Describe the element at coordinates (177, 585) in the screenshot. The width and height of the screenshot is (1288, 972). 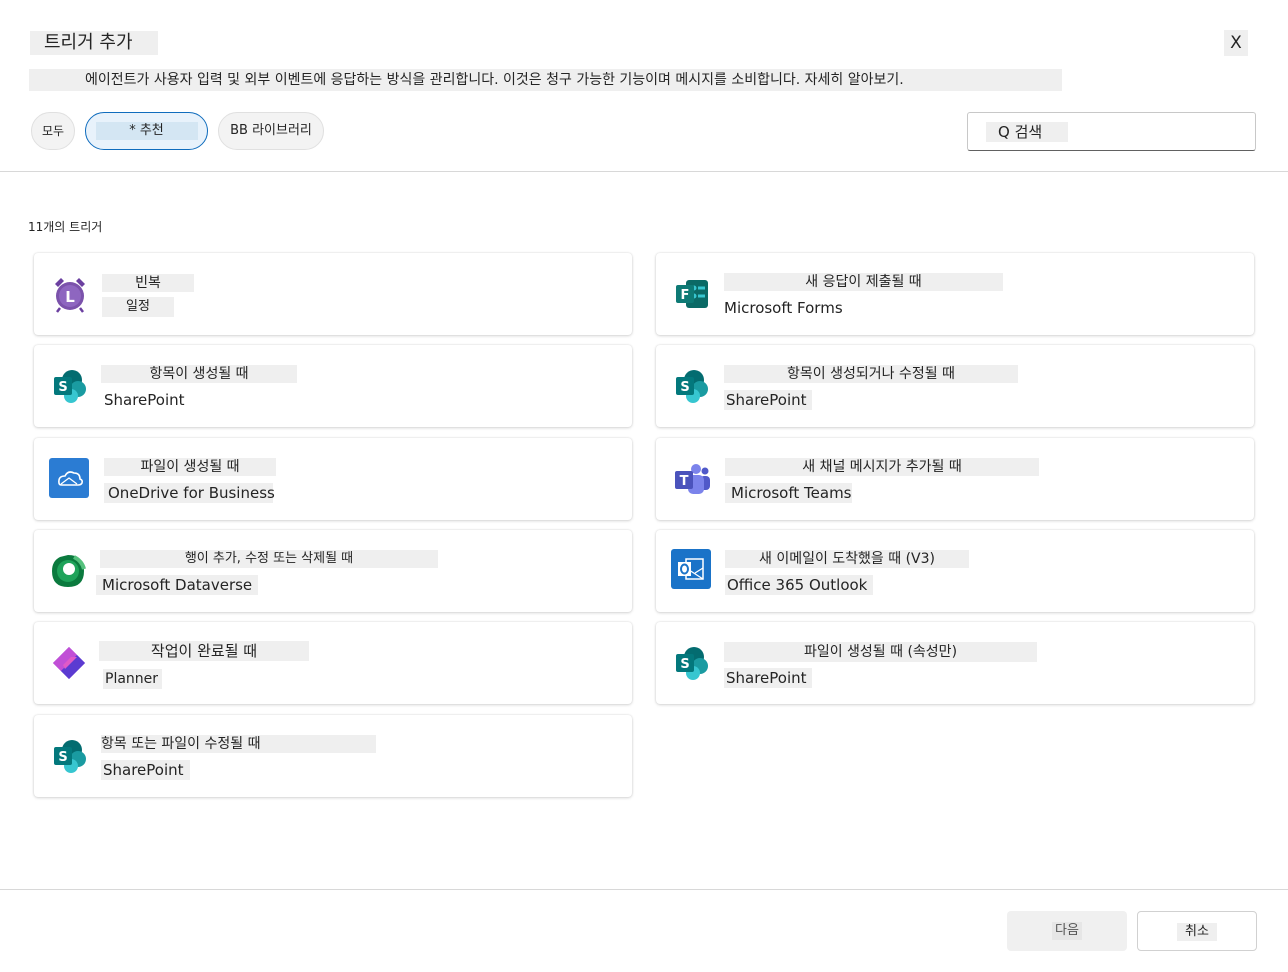
I see `trigger-source: Microsoft Dataverse` at that location.